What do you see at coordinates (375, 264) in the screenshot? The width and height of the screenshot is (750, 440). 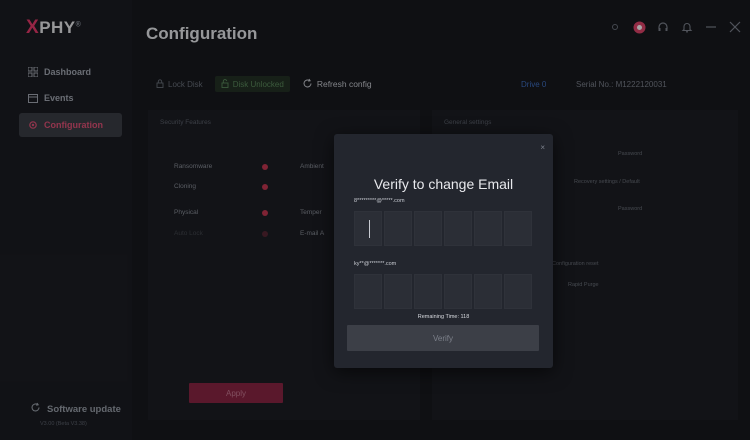 I see `new-email-label: ky**@*******.com` at bounding box center [375, 264].